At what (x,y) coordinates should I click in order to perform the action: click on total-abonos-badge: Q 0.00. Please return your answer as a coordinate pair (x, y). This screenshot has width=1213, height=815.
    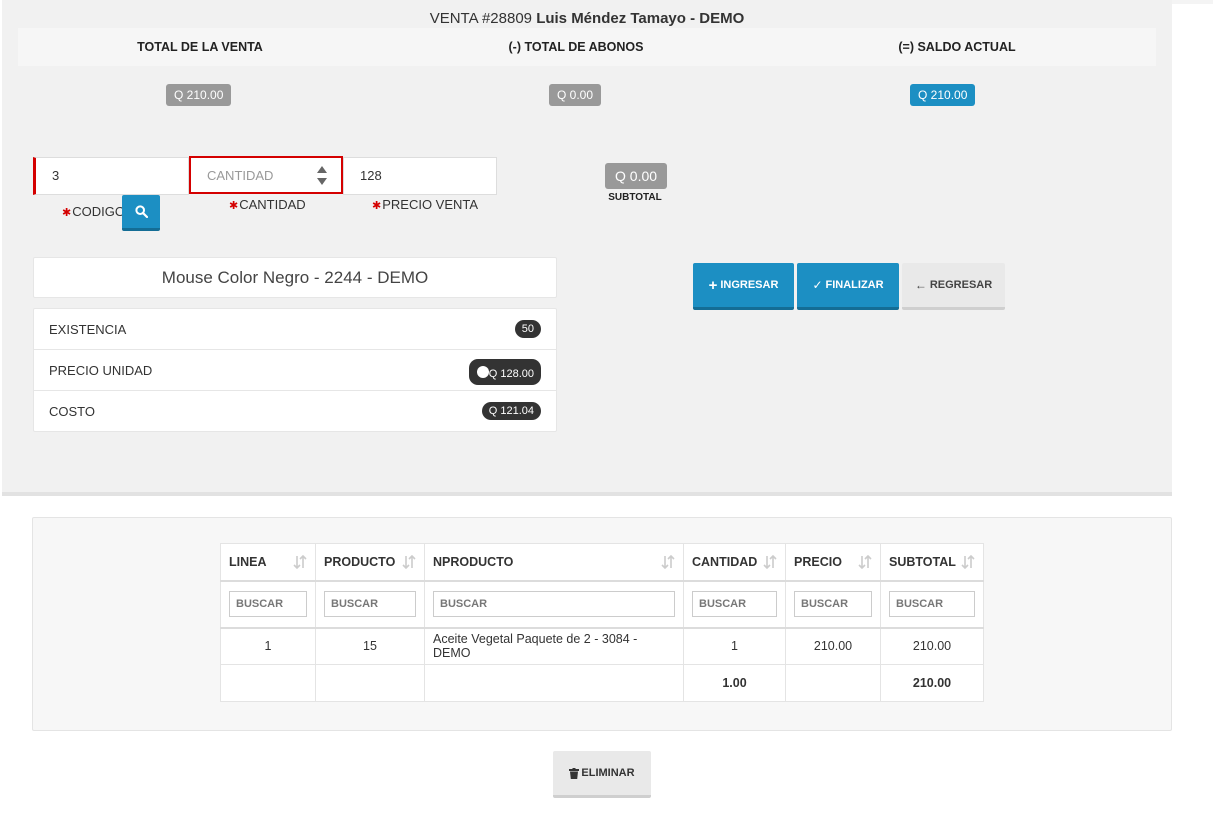
    Looking at the image, I should click on (575, 95).